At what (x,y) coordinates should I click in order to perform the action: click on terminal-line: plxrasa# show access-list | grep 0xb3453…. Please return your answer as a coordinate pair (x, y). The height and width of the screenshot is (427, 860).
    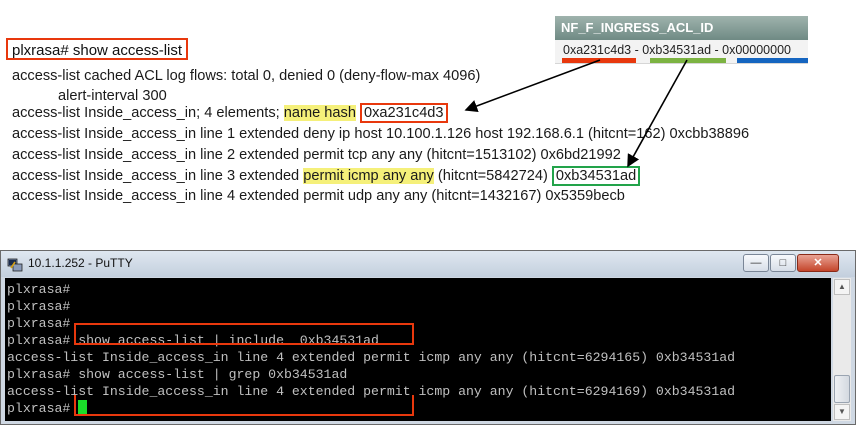
    Looking at the image, I should click on (177, 374).